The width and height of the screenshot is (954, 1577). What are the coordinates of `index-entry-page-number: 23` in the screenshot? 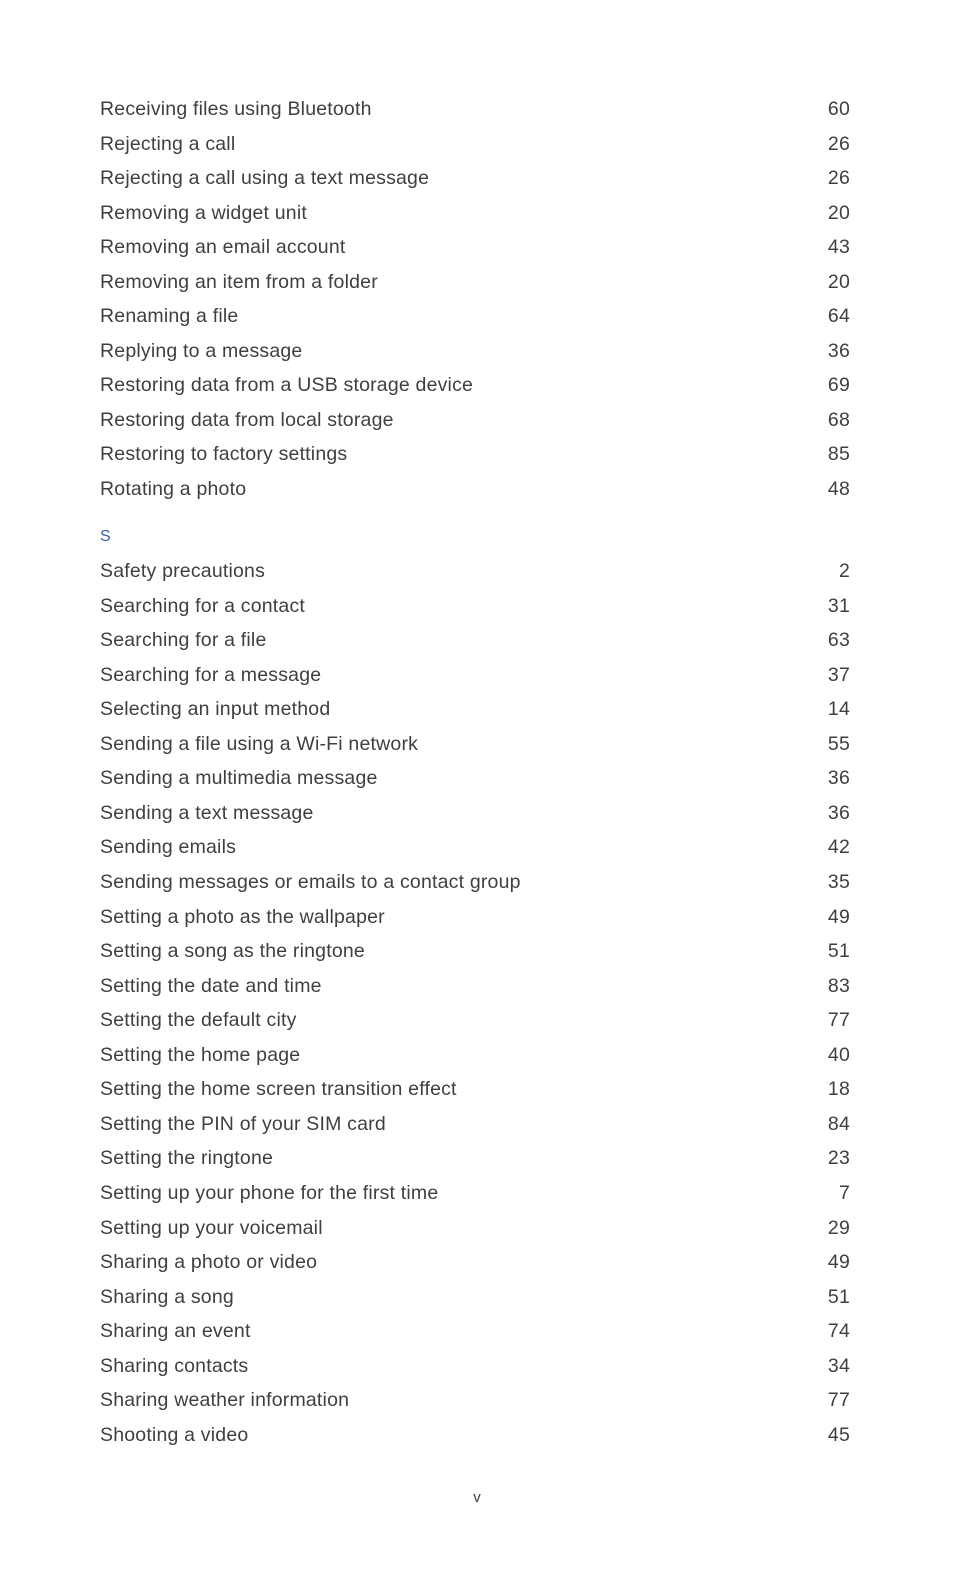 It's located at (838, 1158).